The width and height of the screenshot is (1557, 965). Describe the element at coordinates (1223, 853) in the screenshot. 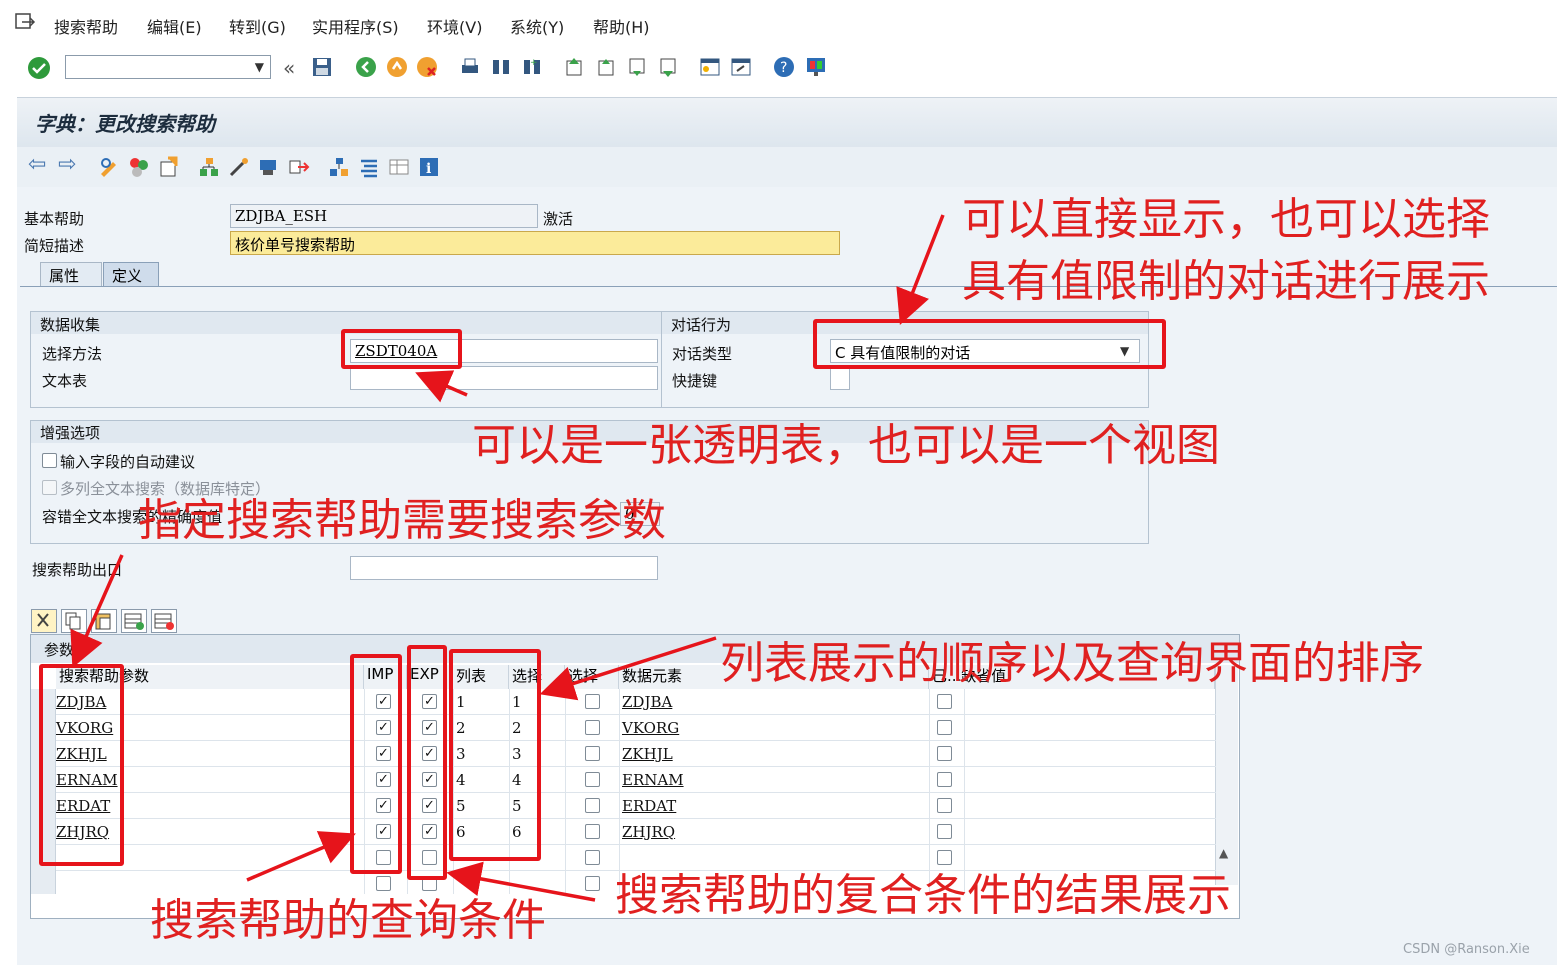

I see `scroll-up-icon: ▲` at that location.